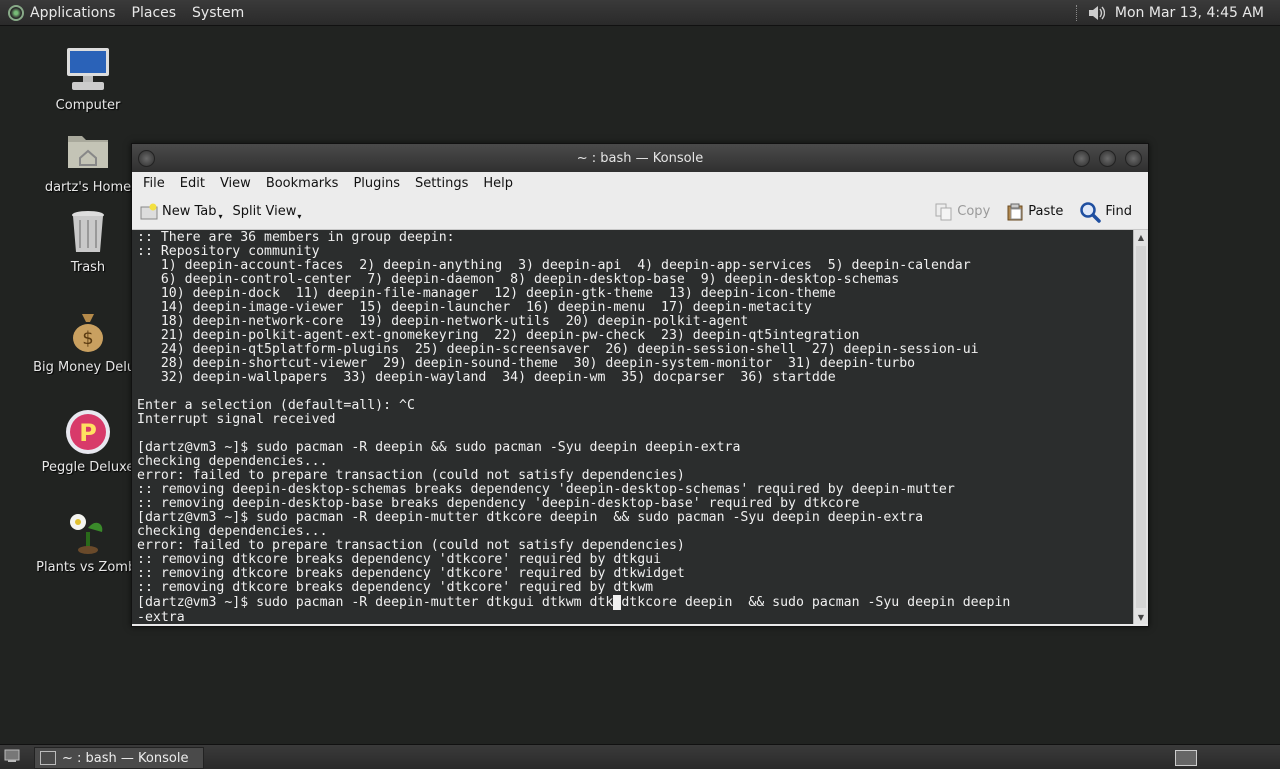 Image resolution: width=1280 pixels, height=769 pixels. I want to click on menu-help: Help, so click(501, 183).